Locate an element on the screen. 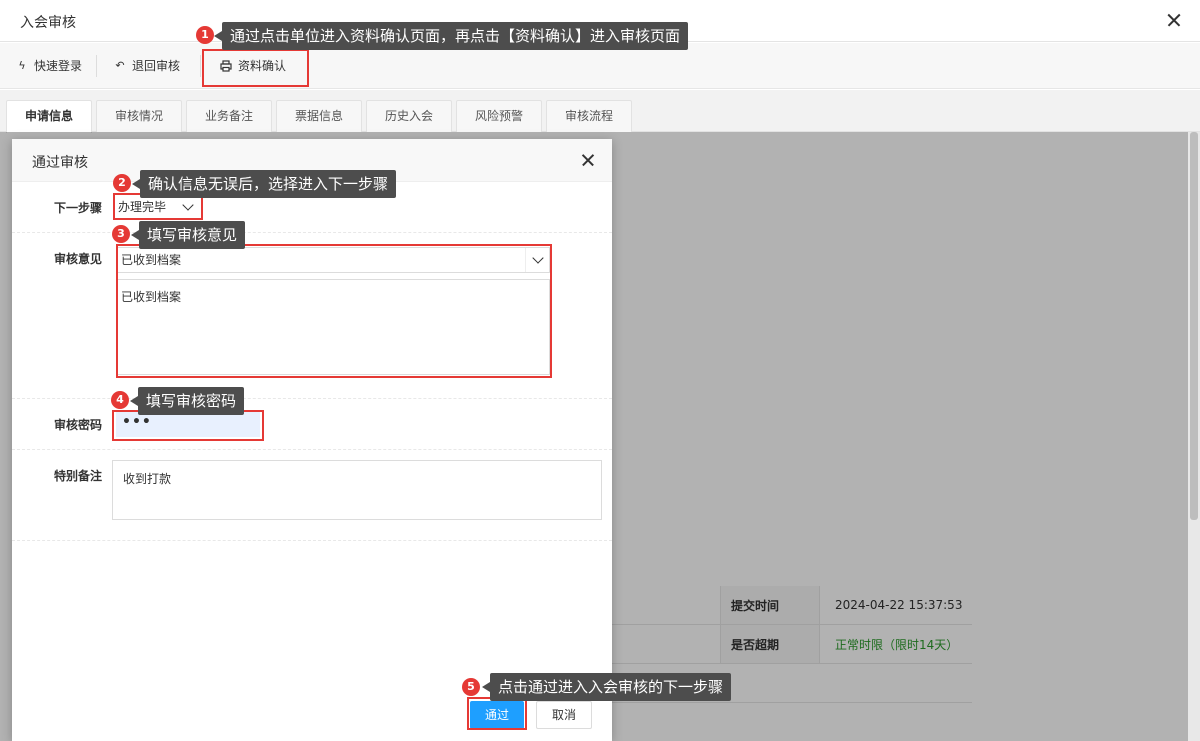 This screenshot has width=1200, height=741. opinion-select-value: 已收到档案 is located at coordinates (151, 260).